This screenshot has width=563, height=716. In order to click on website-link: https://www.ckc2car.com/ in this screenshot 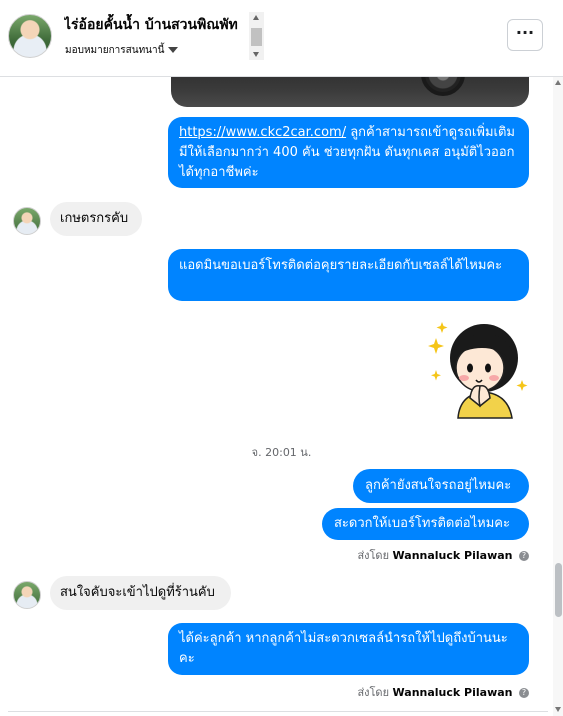, I will do `click(262, 132)`.